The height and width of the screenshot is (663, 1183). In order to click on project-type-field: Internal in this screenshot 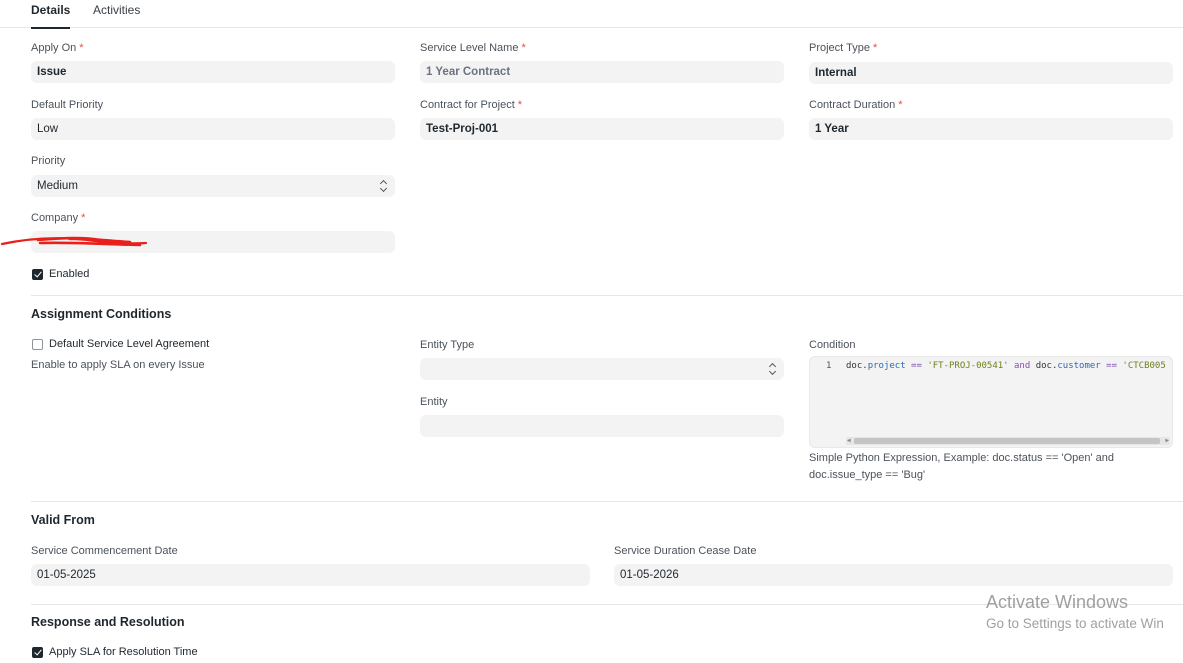, I will do `click(991, 73)`.